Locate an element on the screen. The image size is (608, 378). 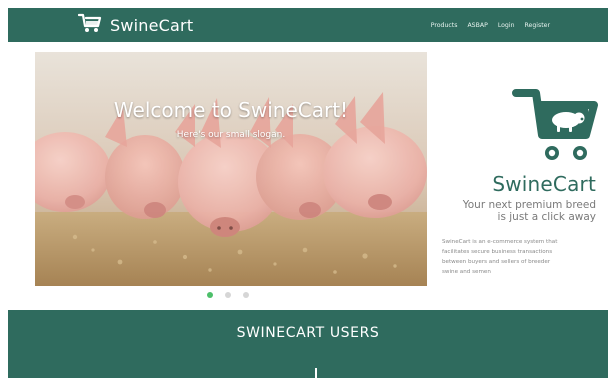
nav-link-login: Login is located at coordinates (506, 25).